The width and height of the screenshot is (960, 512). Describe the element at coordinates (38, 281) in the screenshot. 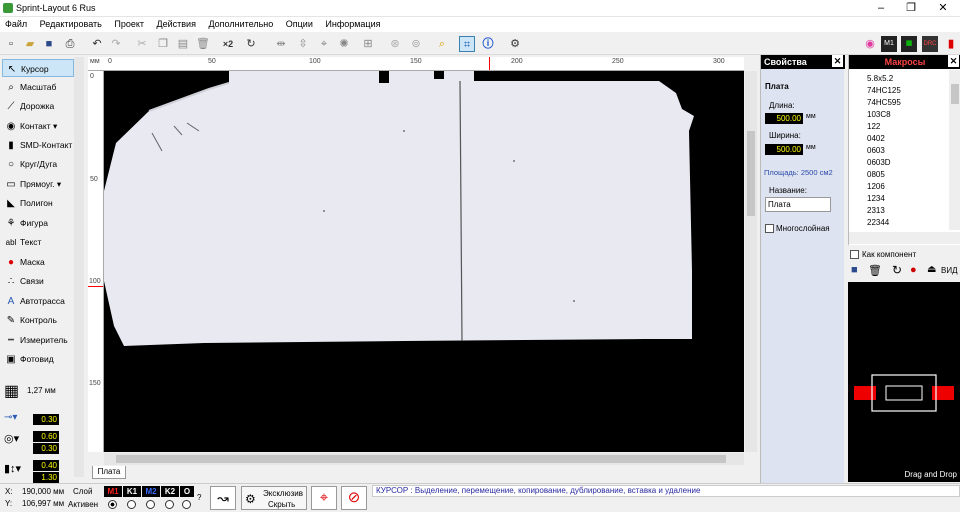

I see `tool-connections: ∴ Связи` at that location.